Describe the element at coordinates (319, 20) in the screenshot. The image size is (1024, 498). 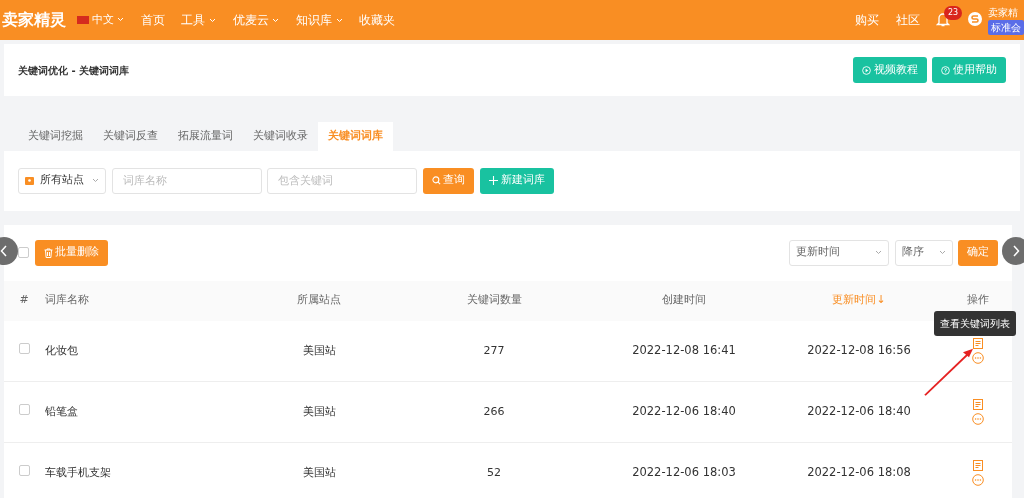
I see `nav-link: 知识库` at that location.